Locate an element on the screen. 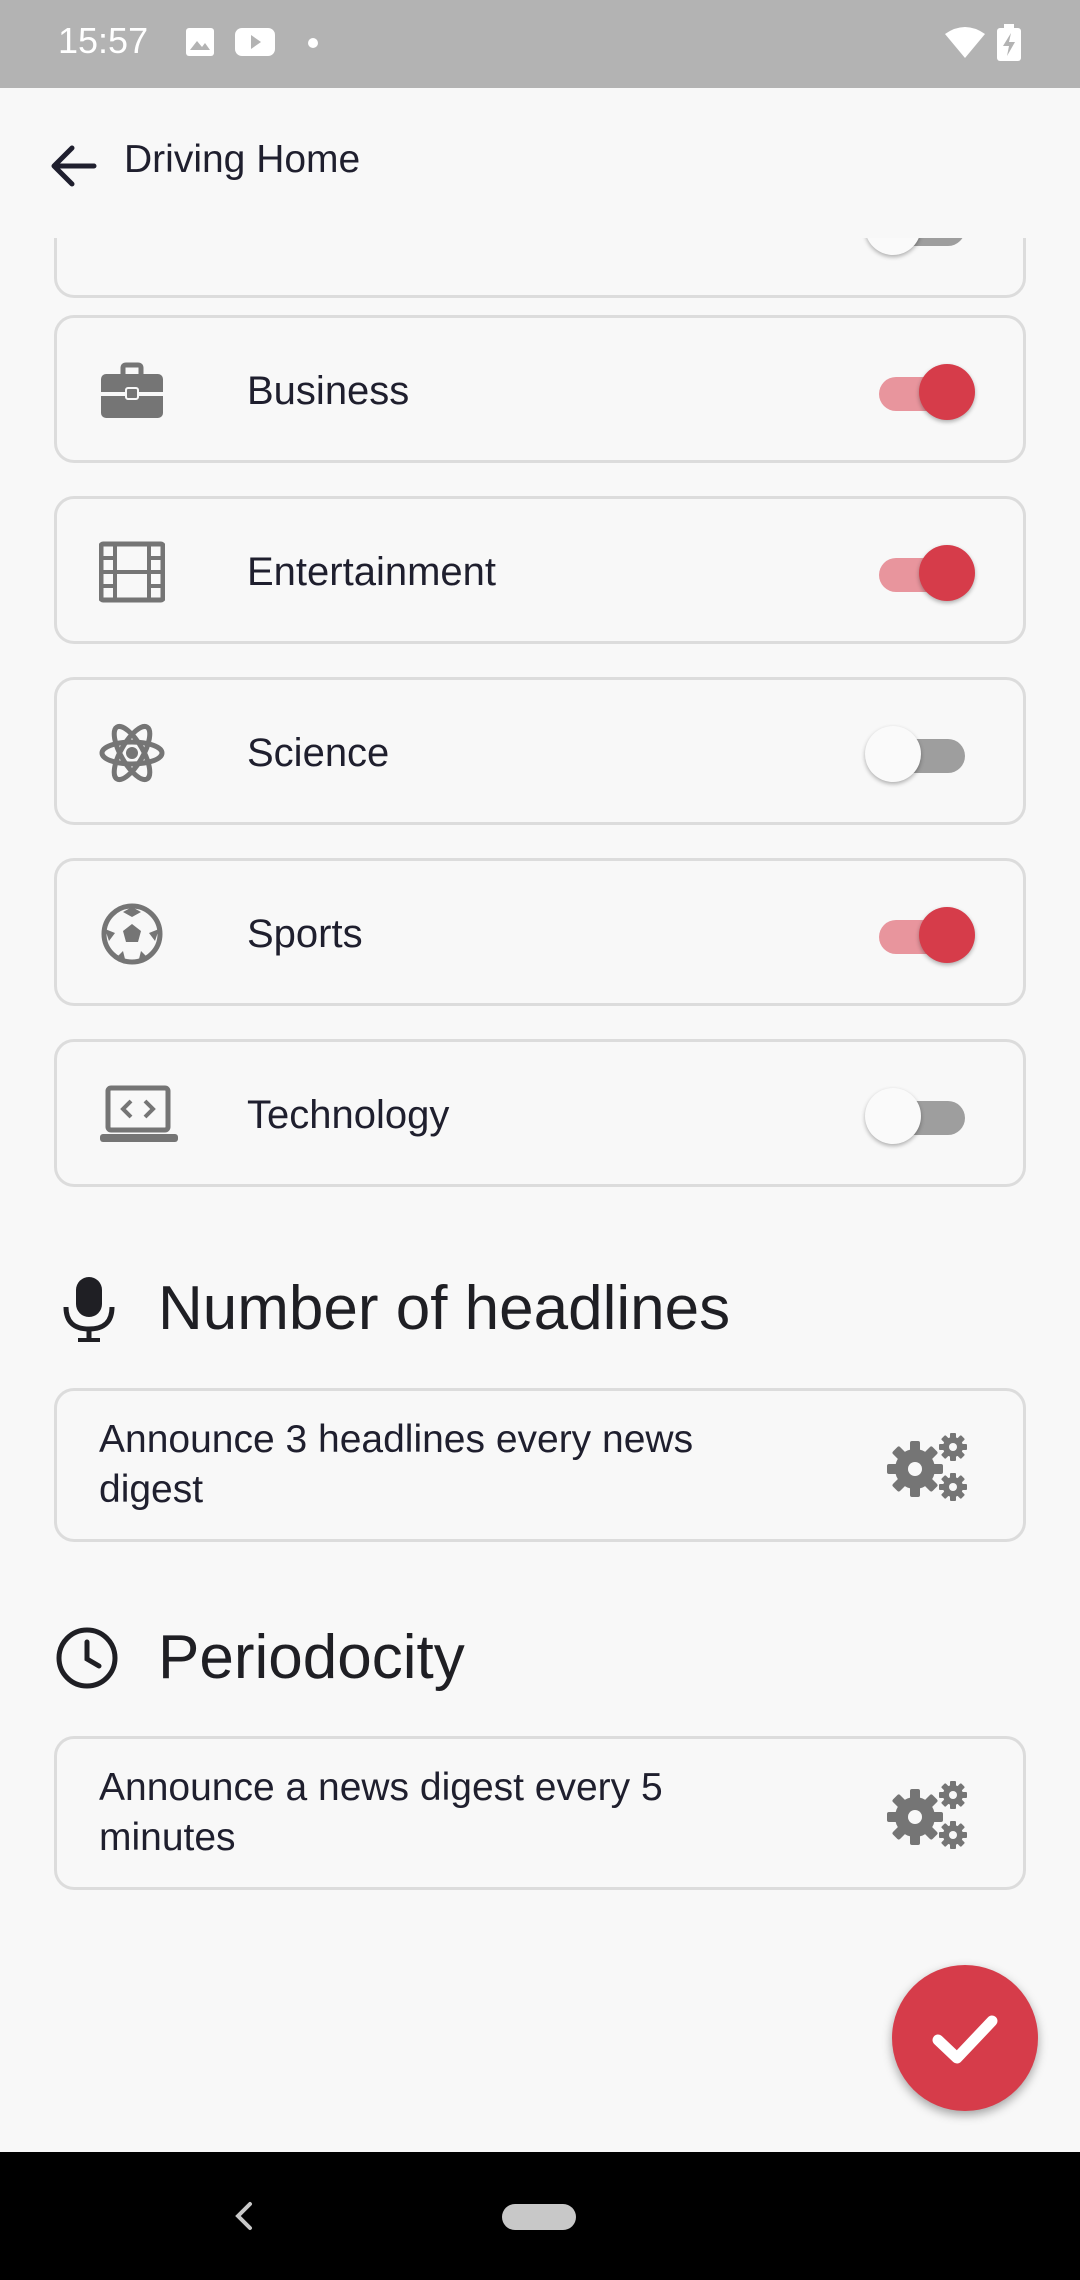  category-label-business: Business is located at coordinates (328, 391).